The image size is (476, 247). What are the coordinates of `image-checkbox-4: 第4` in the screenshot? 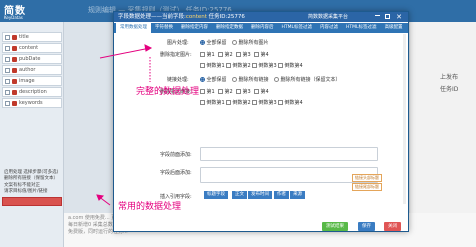 It's located at (261, 54).